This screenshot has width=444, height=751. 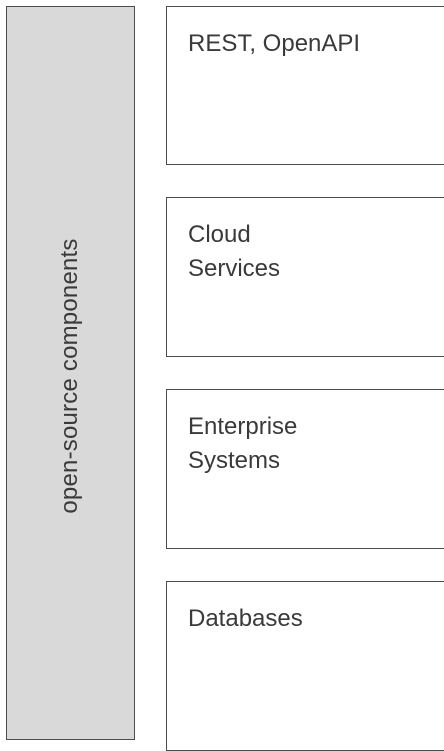 I want to click on cloud-services-label: Cloud Services, so click(x=234, y=251).